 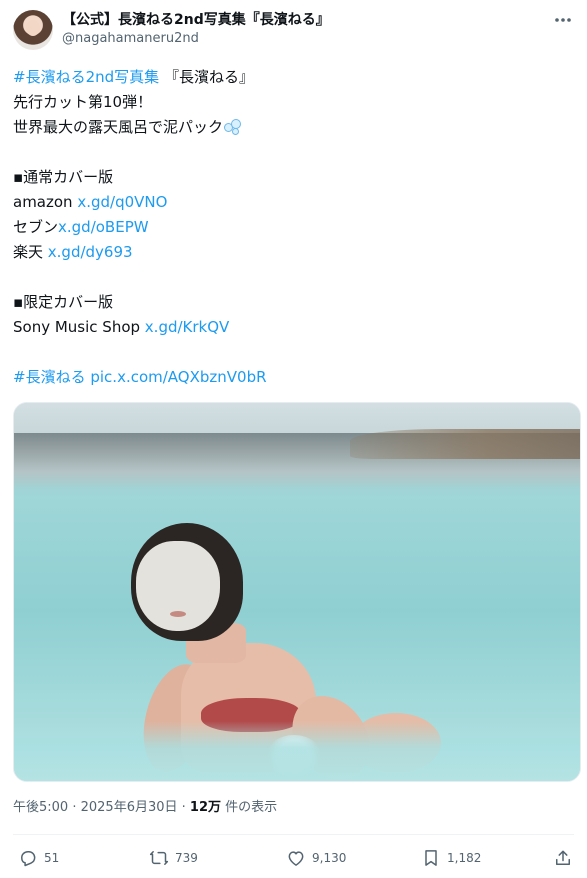 I want to click on text-span: 世界最大の露天風呂で泥パック, so click(x=118, y=127).